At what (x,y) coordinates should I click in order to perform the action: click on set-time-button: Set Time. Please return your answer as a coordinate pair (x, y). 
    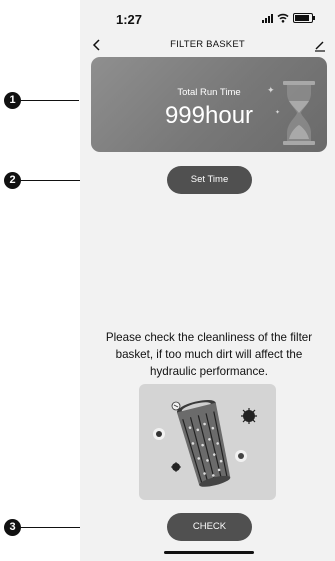
    Looking at the image, I should click on (209, 180).